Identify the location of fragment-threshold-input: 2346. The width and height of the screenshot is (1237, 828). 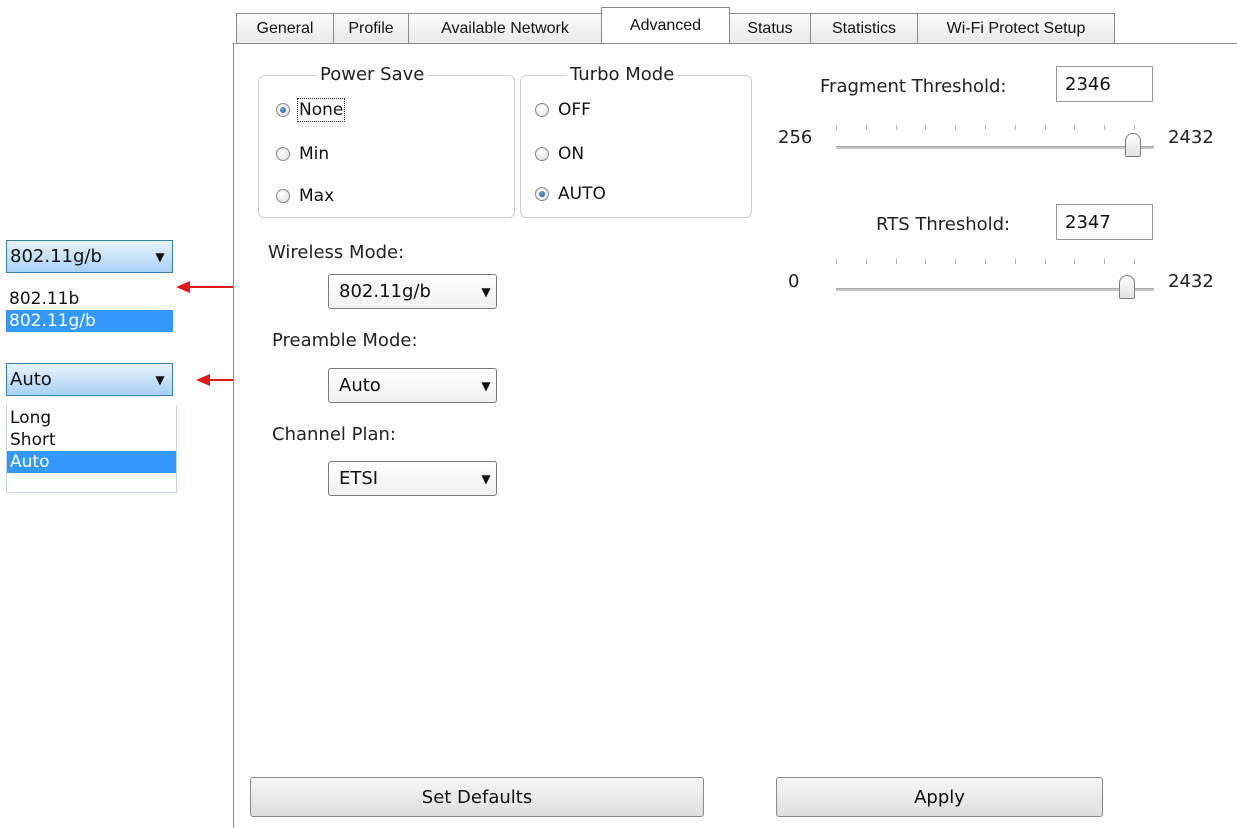
(1104, 84).